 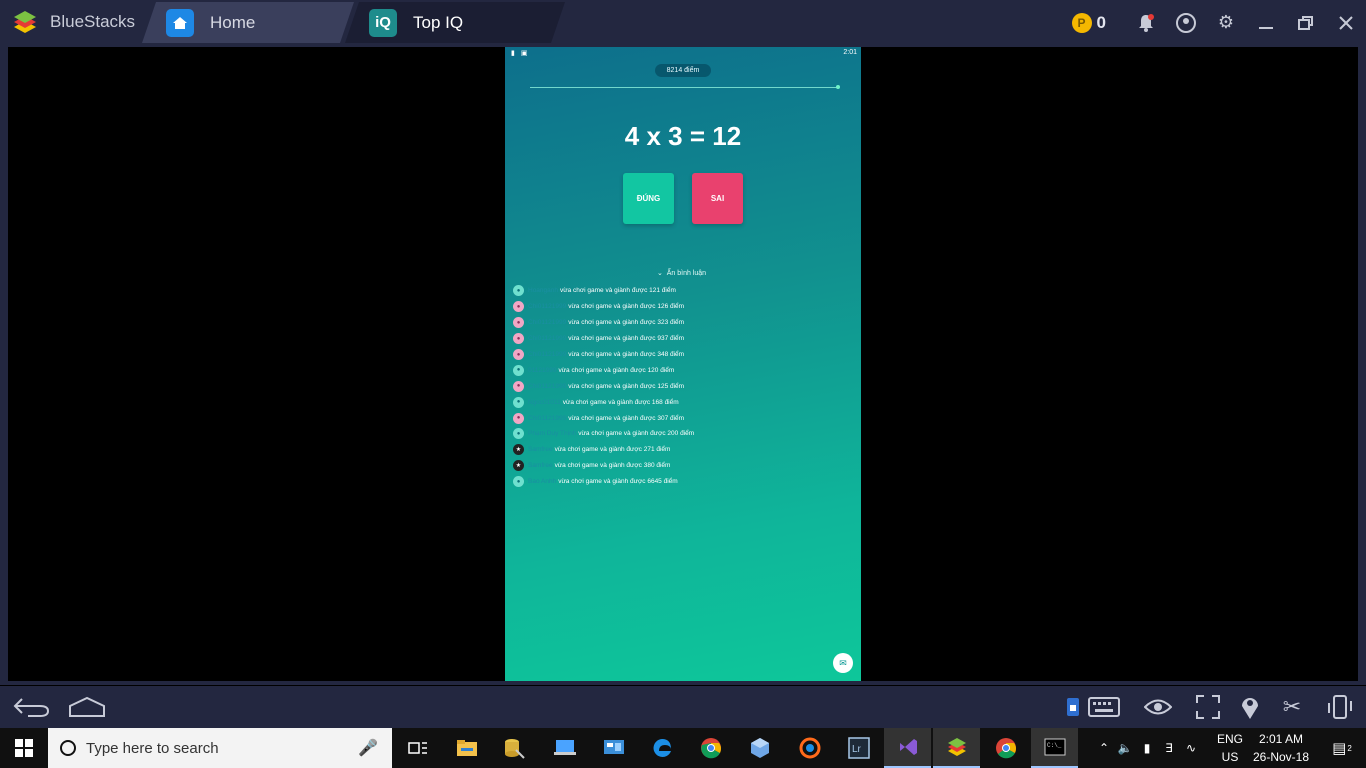 I want to click on comment-username: Bao Anhh, so click(x=542, y=482).